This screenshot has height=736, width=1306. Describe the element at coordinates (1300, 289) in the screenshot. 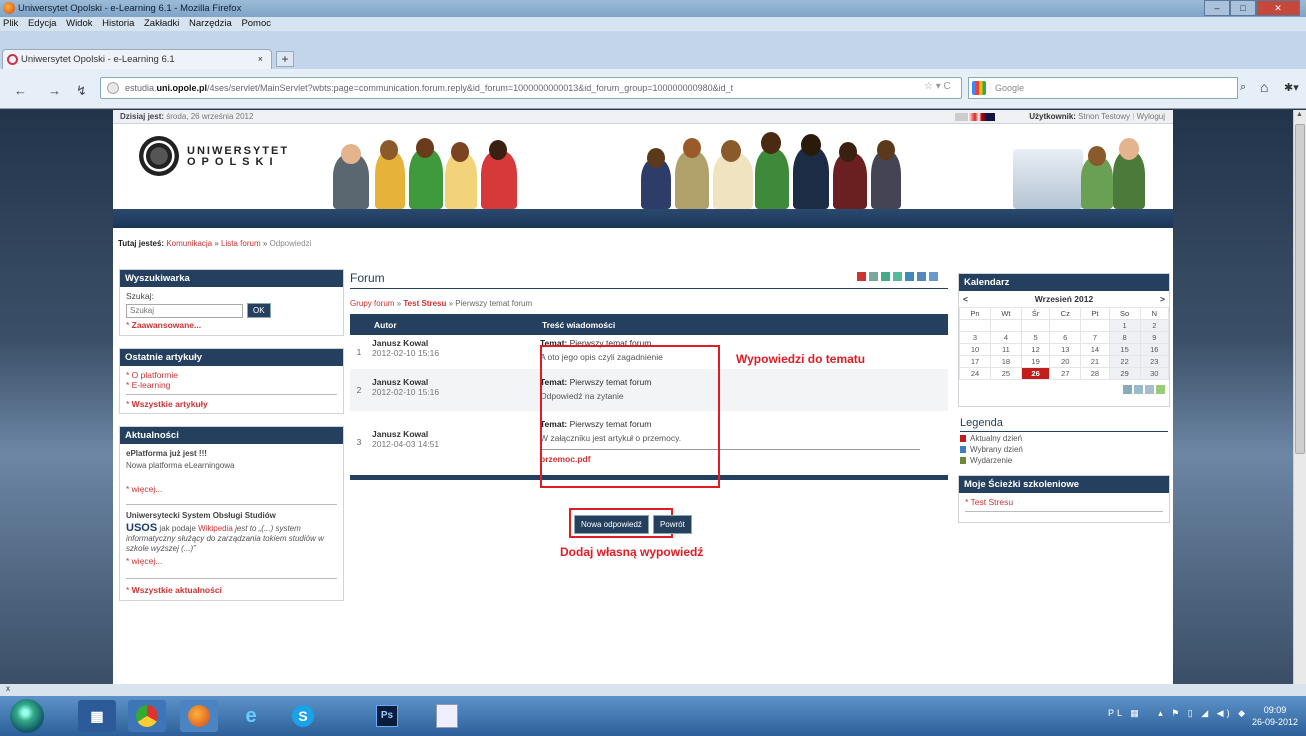

I see `scrollbar-thumb` at that location.